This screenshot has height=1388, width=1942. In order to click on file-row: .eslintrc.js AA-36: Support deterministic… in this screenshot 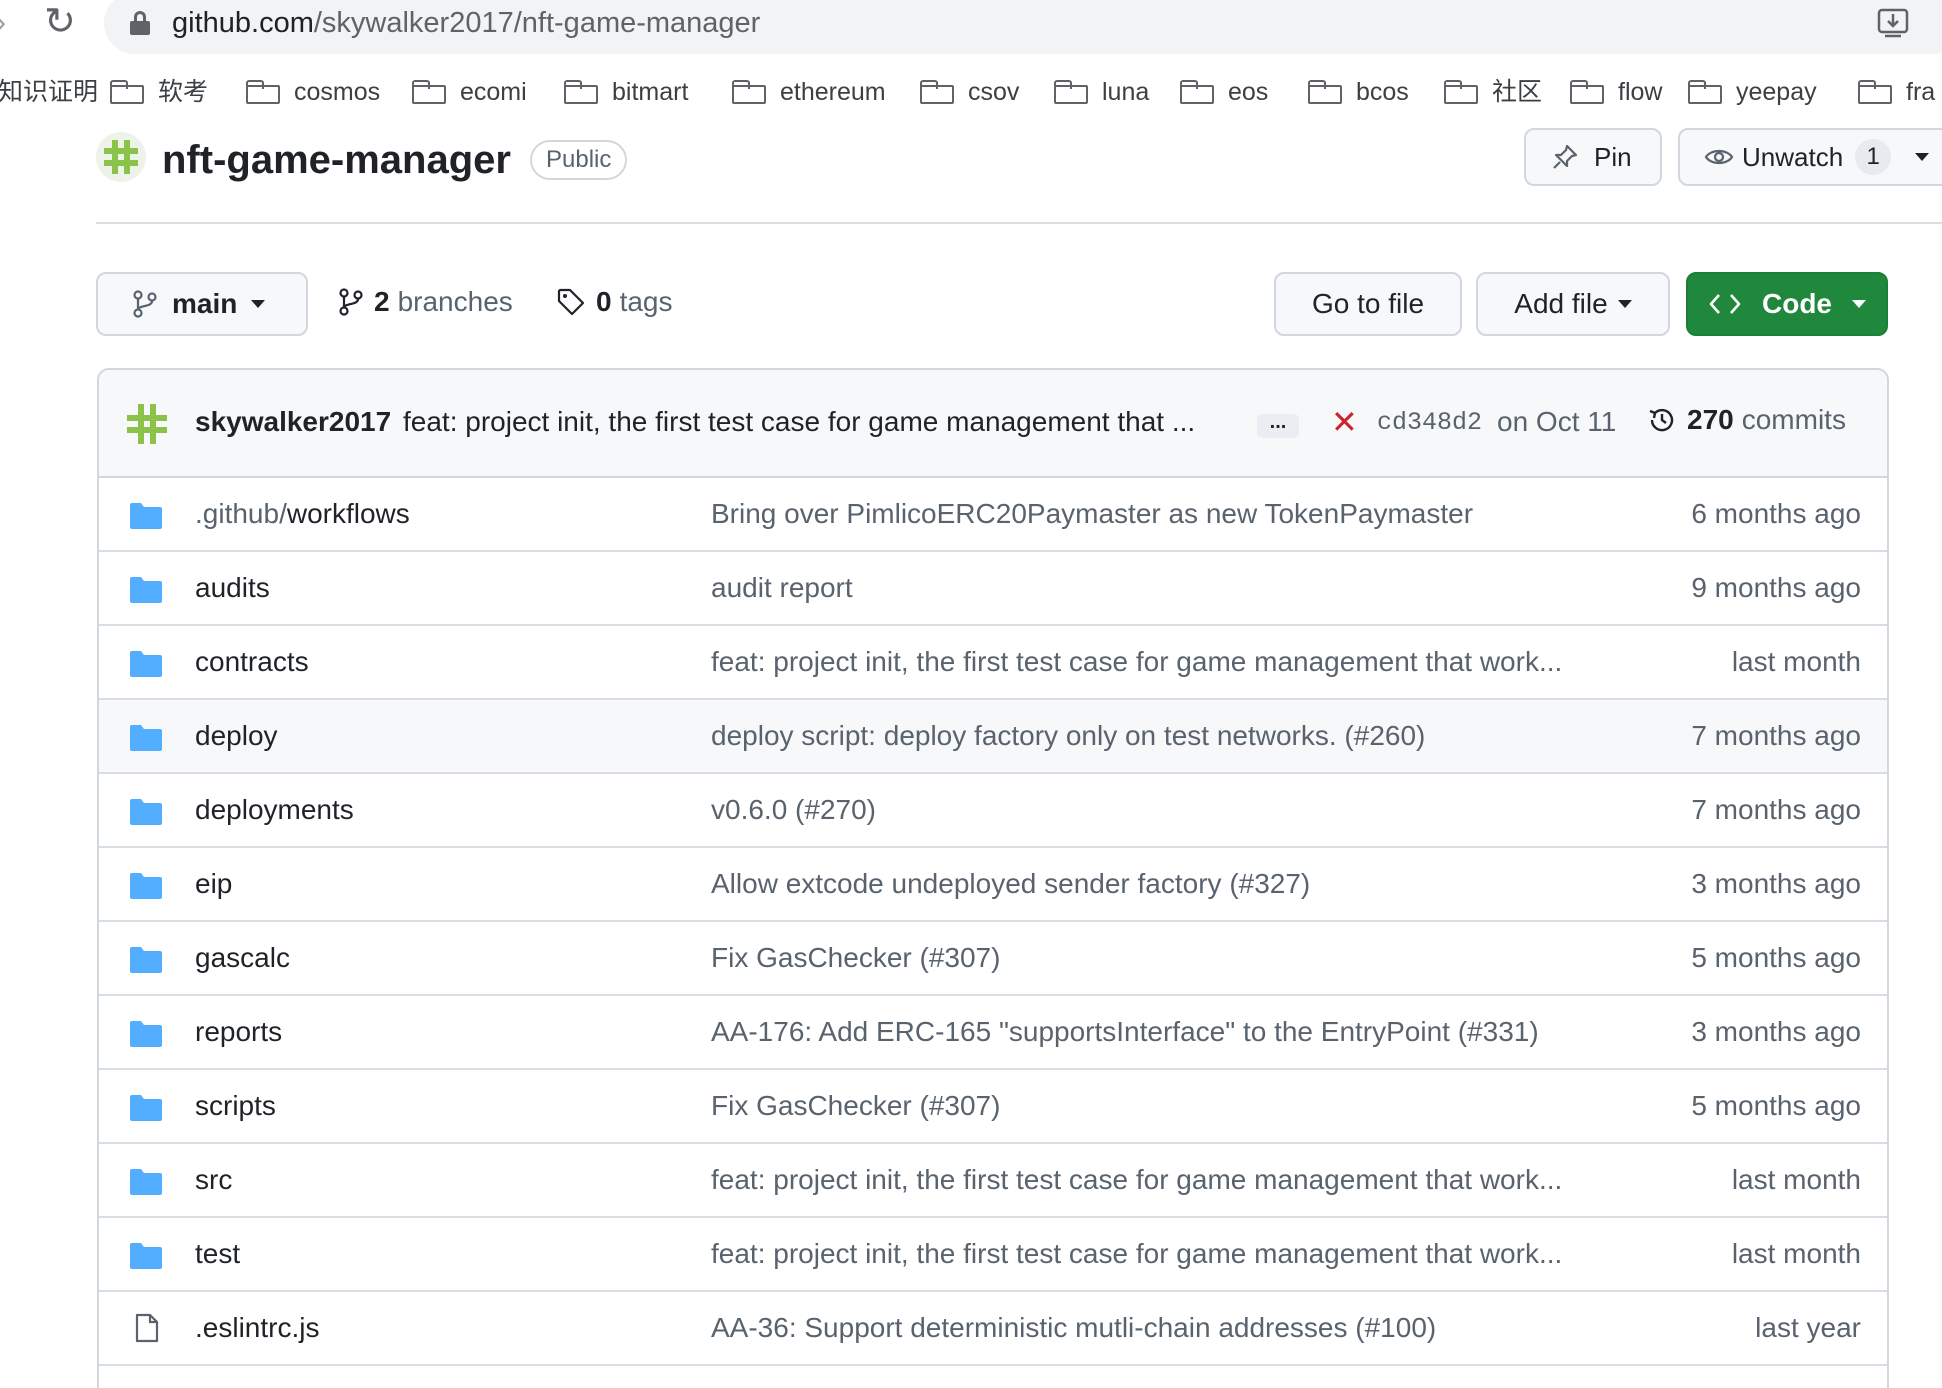, I will do `click(993, 1329)`.